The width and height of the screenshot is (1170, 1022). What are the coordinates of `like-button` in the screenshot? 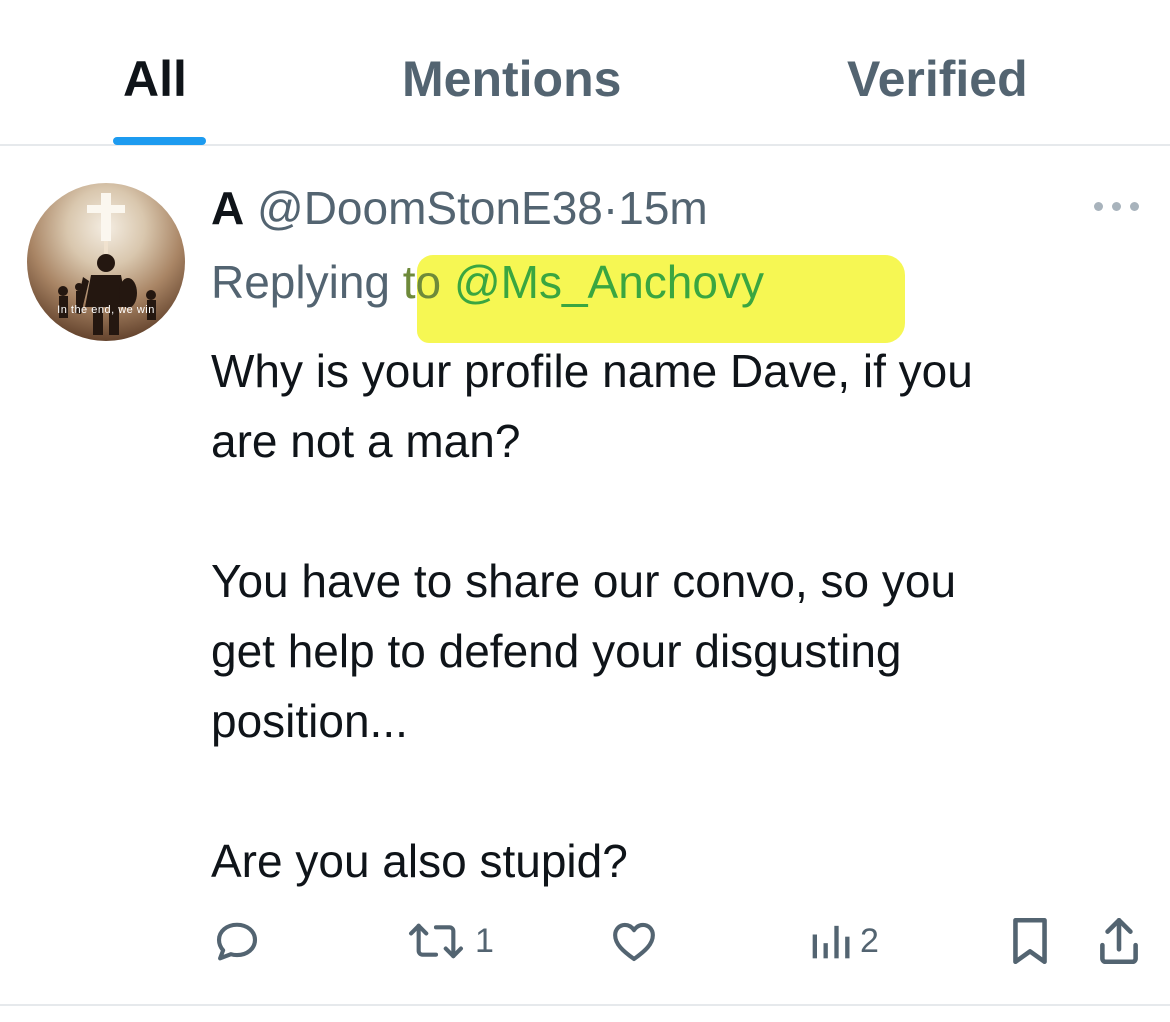 It's located at (638, 941).